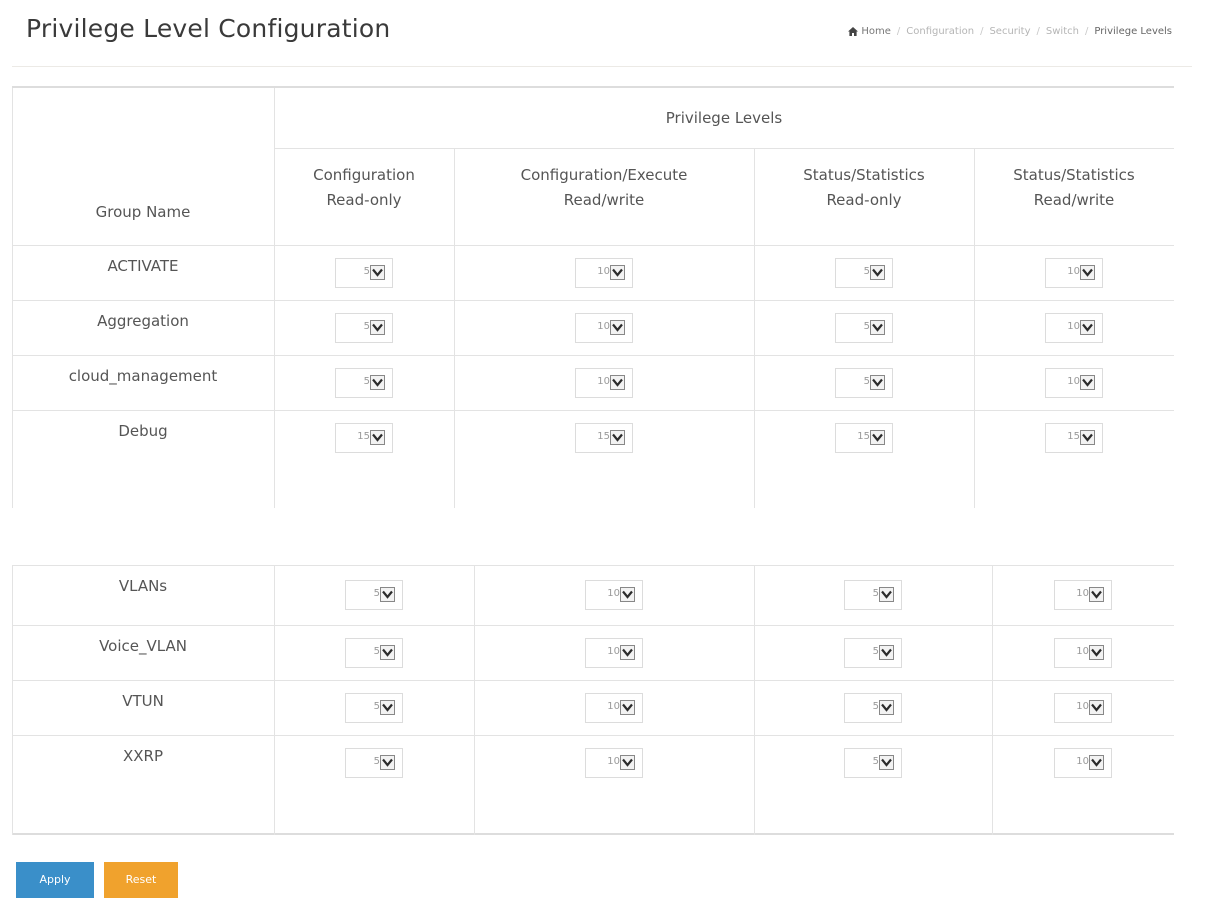  Describe the element at coordinates (364, 188) in the screenshot. I see `column-header: Configuration Read-only` at that location.